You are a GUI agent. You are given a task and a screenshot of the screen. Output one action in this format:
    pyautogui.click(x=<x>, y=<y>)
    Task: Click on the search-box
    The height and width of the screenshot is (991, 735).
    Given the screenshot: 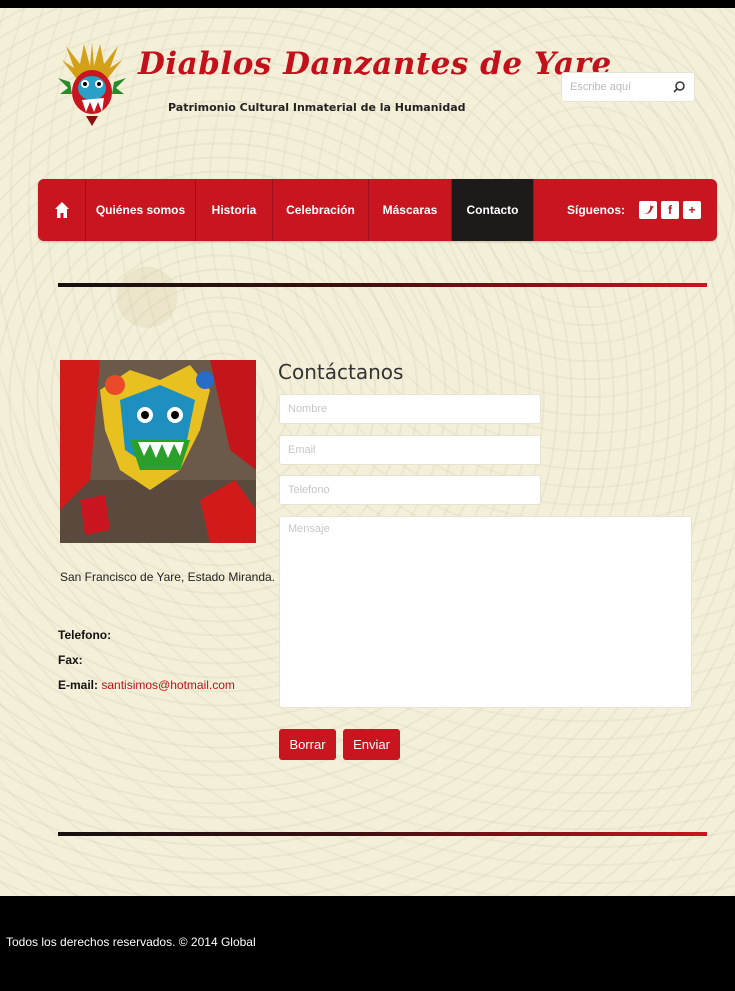 What is the action you would take?
    pyautogui.click(x=628, y=87)
    